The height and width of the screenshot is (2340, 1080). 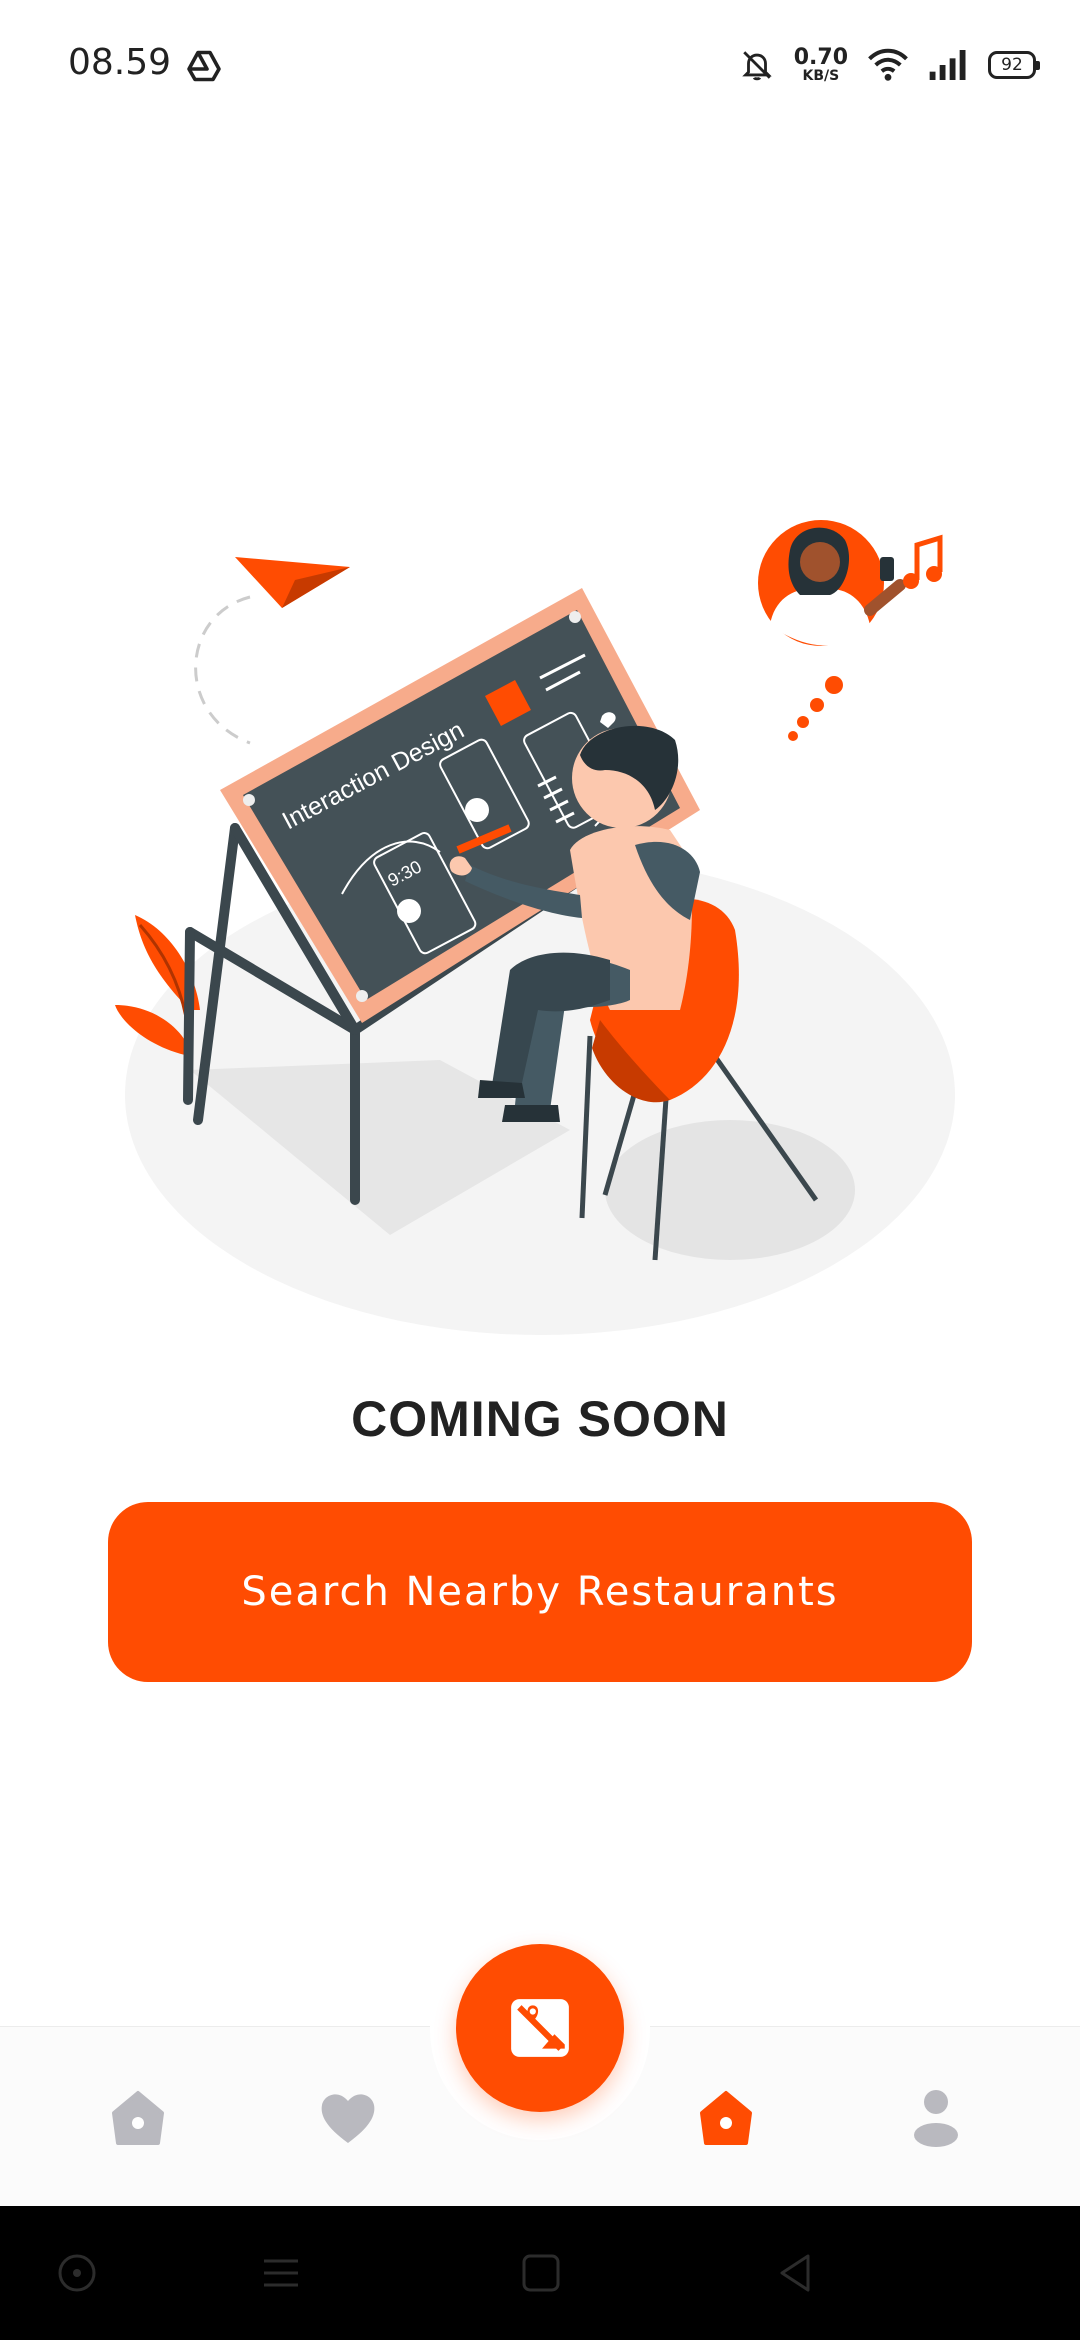 What do you see at coordinates (77, 2273) in the screenshot?
I see `assistant-icon` at bounding box center [77, 2273].